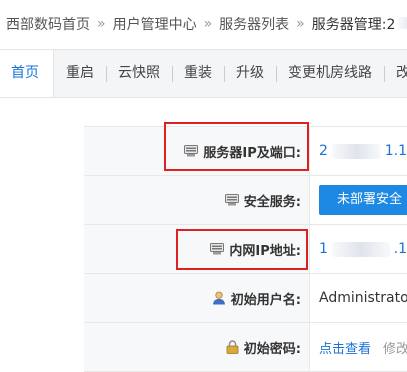 This screenshot has height=372, width=407. I want to click on breadcrumb-current: 服务器管理:21, so click(359, 24).